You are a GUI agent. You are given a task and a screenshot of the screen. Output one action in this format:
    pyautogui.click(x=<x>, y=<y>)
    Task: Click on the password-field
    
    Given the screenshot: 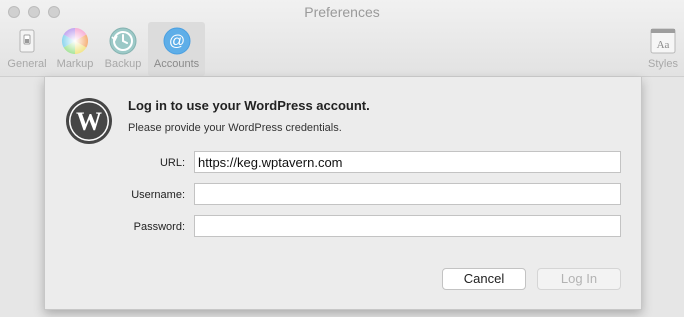 What is the action you would take?
    pyautogui.click(x=407, y=226)
    